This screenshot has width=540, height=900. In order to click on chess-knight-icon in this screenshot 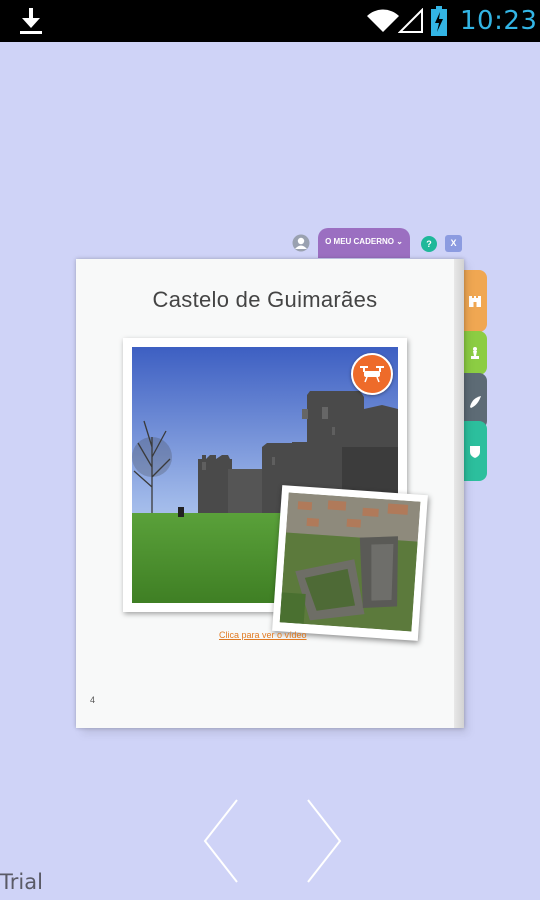, I will do `click(475, 353)`.